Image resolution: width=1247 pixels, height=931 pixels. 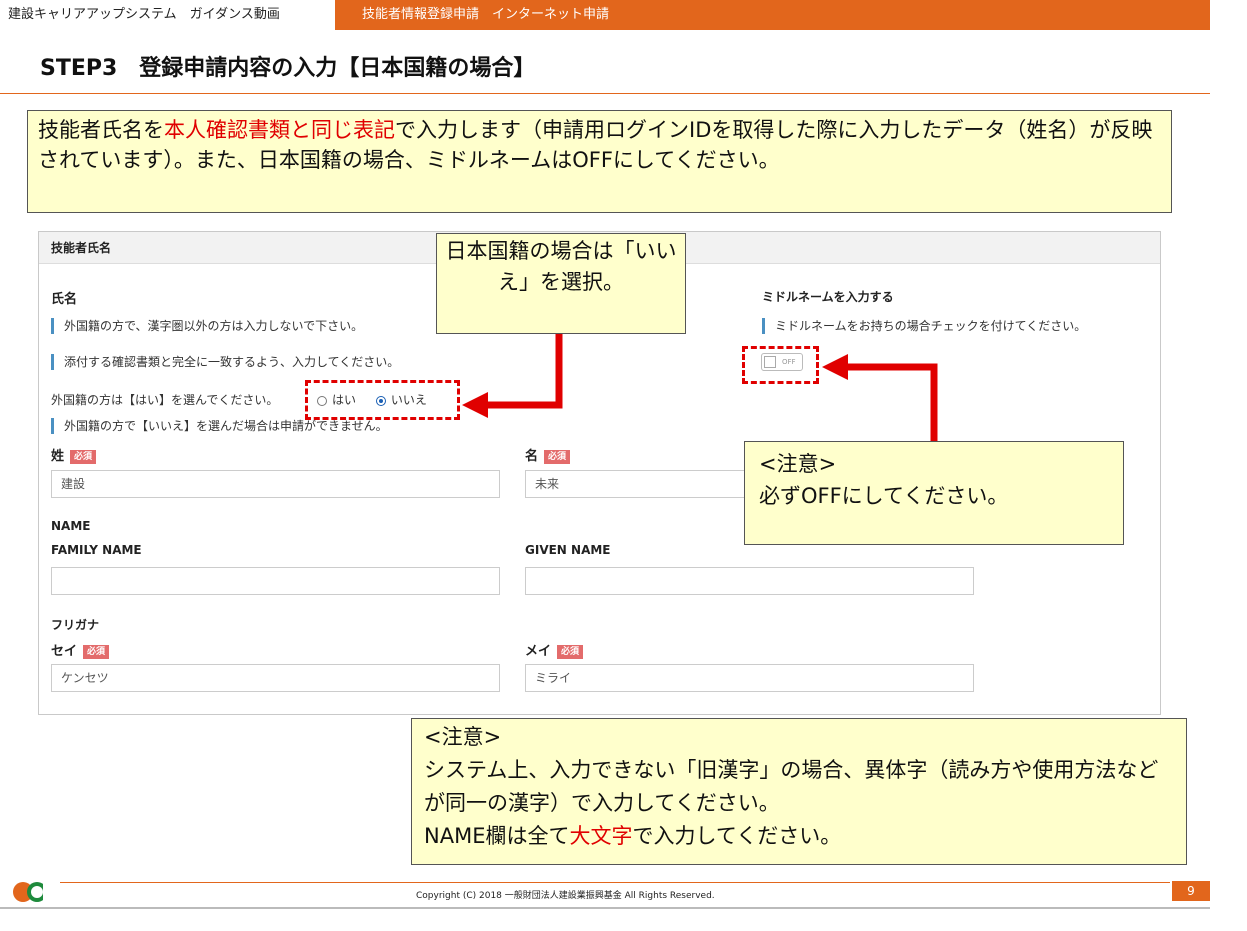 I want to click on kanji-warning-title: <注意>, so click(x=463, y=737).